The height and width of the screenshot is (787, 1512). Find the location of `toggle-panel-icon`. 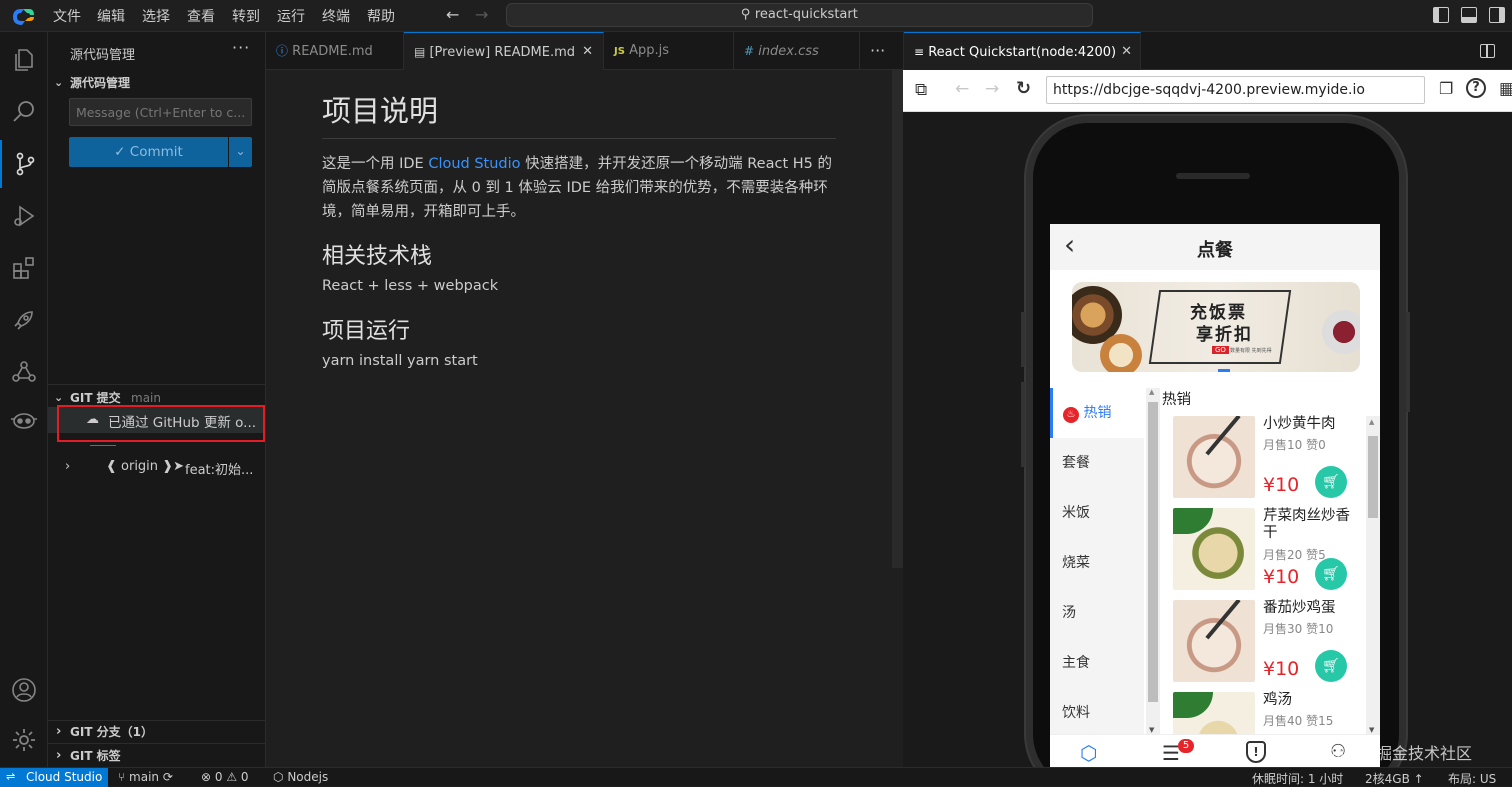

toggle-panel-icon is located at coordinates (1469, 15).